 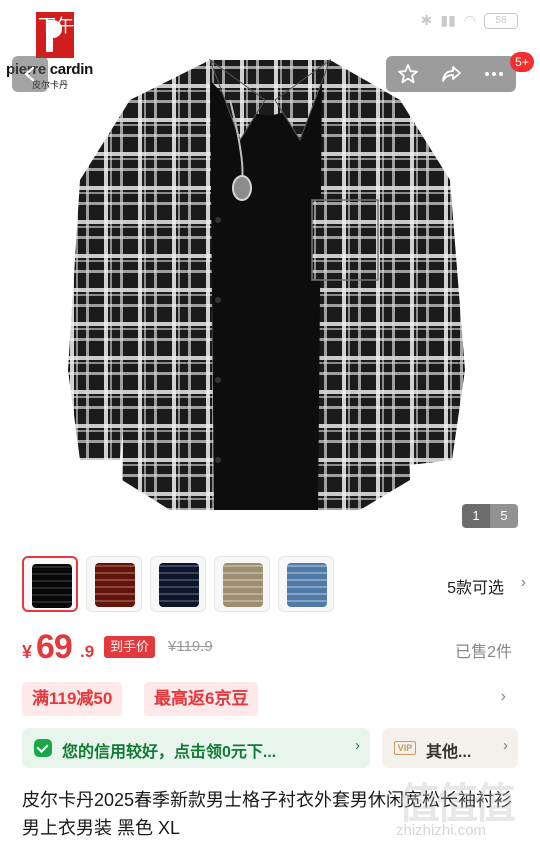 I want to click on promo-row: 满119减50 最高返6京豆 ›, so click(x=270, y=699).